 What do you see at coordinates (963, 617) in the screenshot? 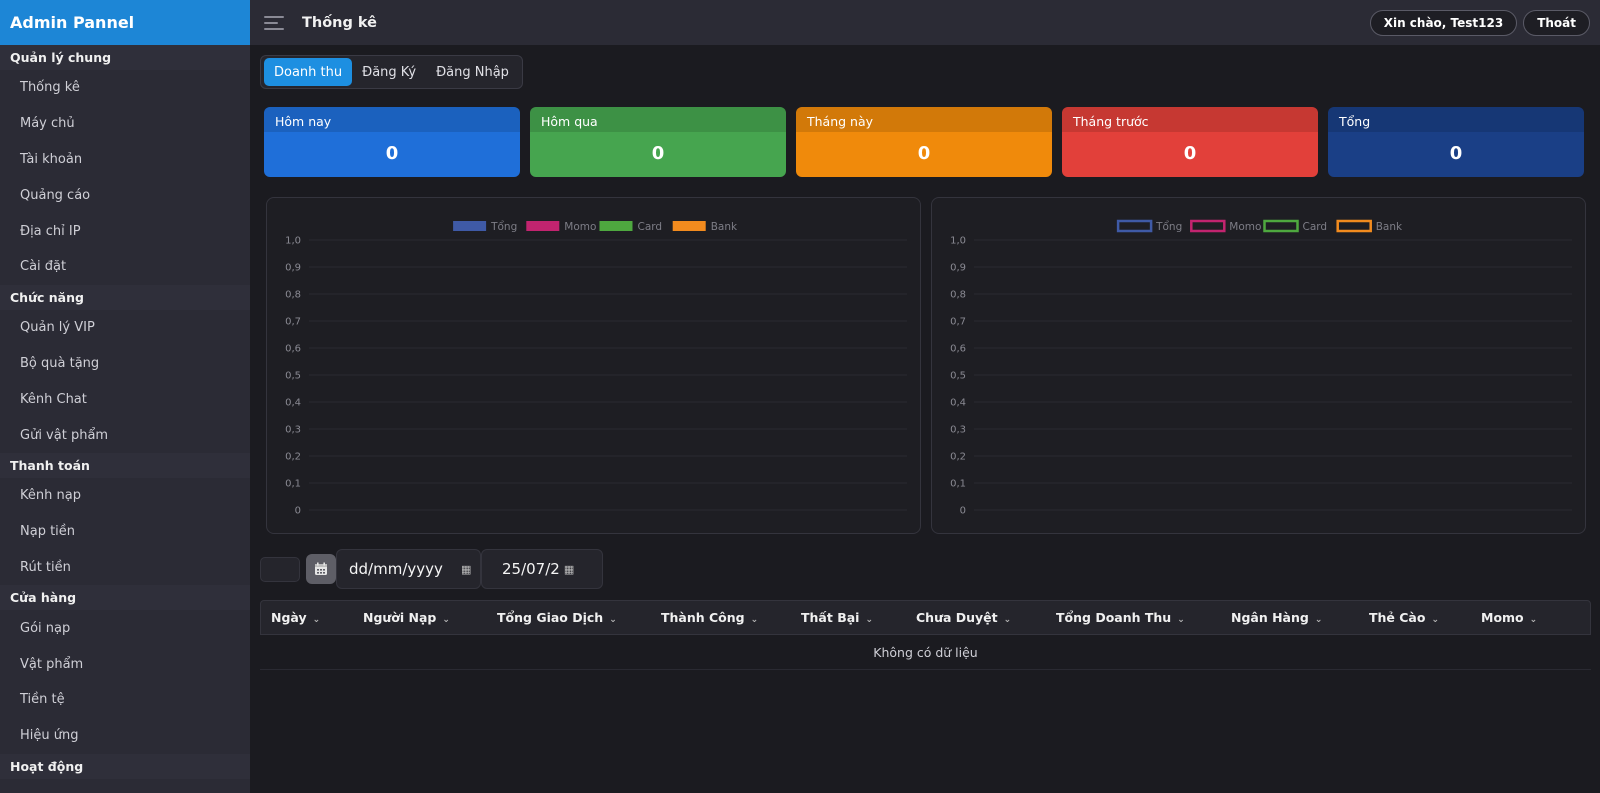
I see `column-header: Chưa Duyệt ⌄` at bounding box center [963, 617].